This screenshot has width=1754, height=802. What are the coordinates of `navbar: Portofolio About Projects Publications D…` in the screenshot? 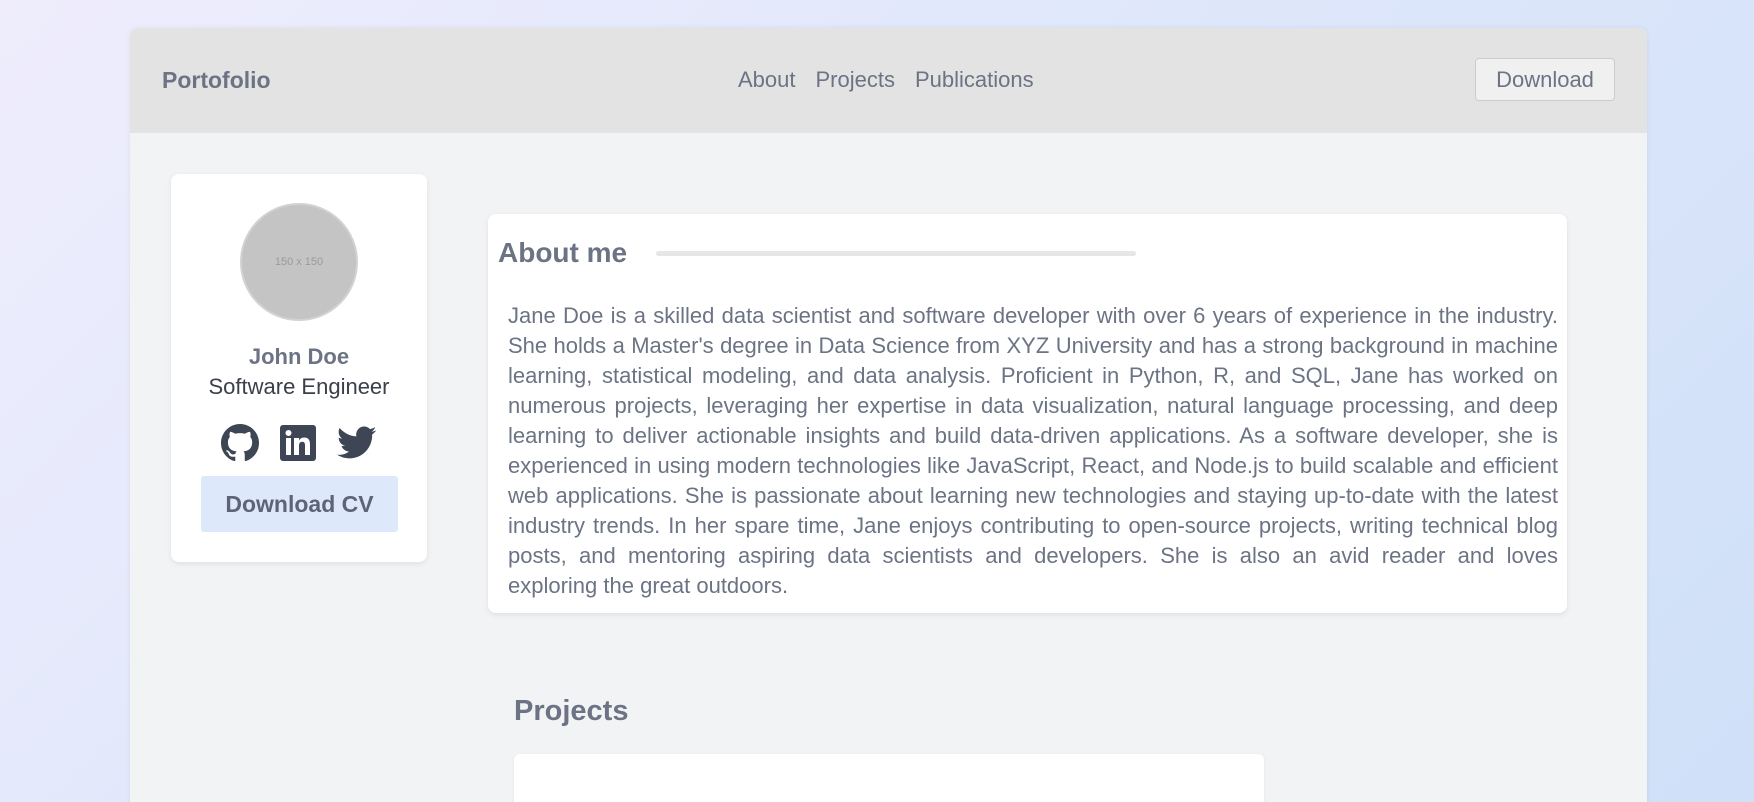 It's located at (888, 80).